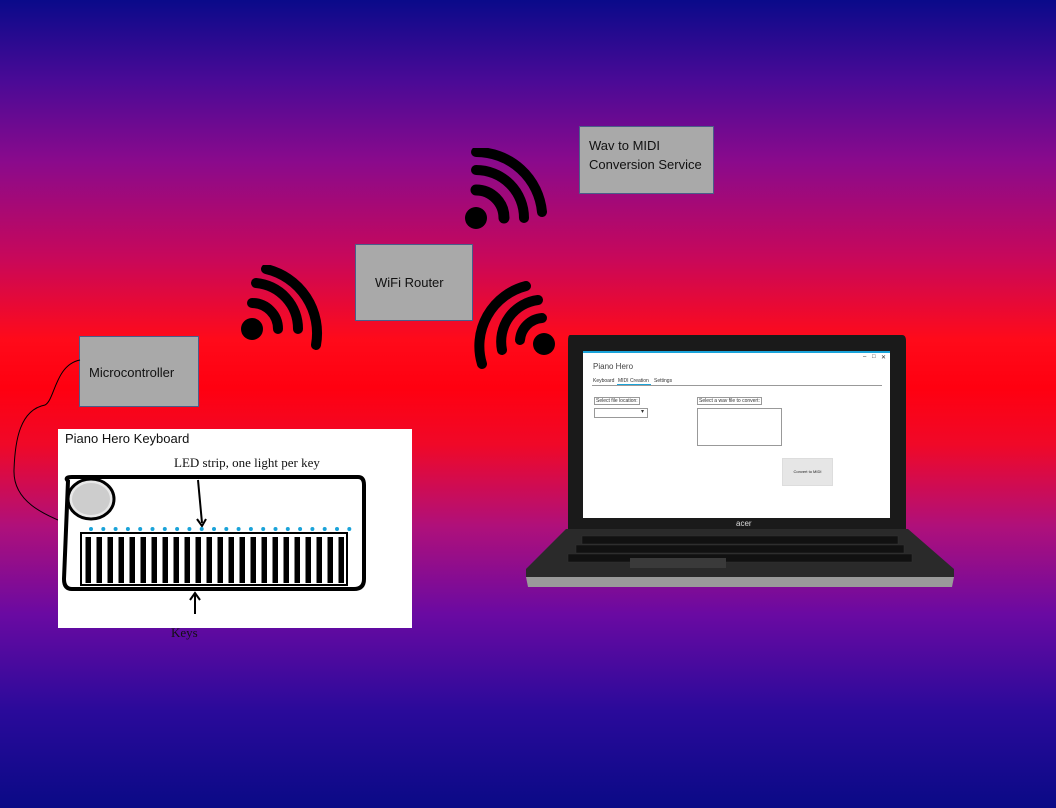 The width and height of the screenshot is (1056, 808). What do you see at coordinates (184, 632) in the screenshot?
I see `keys-label: Keys` at bounding box center [184, 632].